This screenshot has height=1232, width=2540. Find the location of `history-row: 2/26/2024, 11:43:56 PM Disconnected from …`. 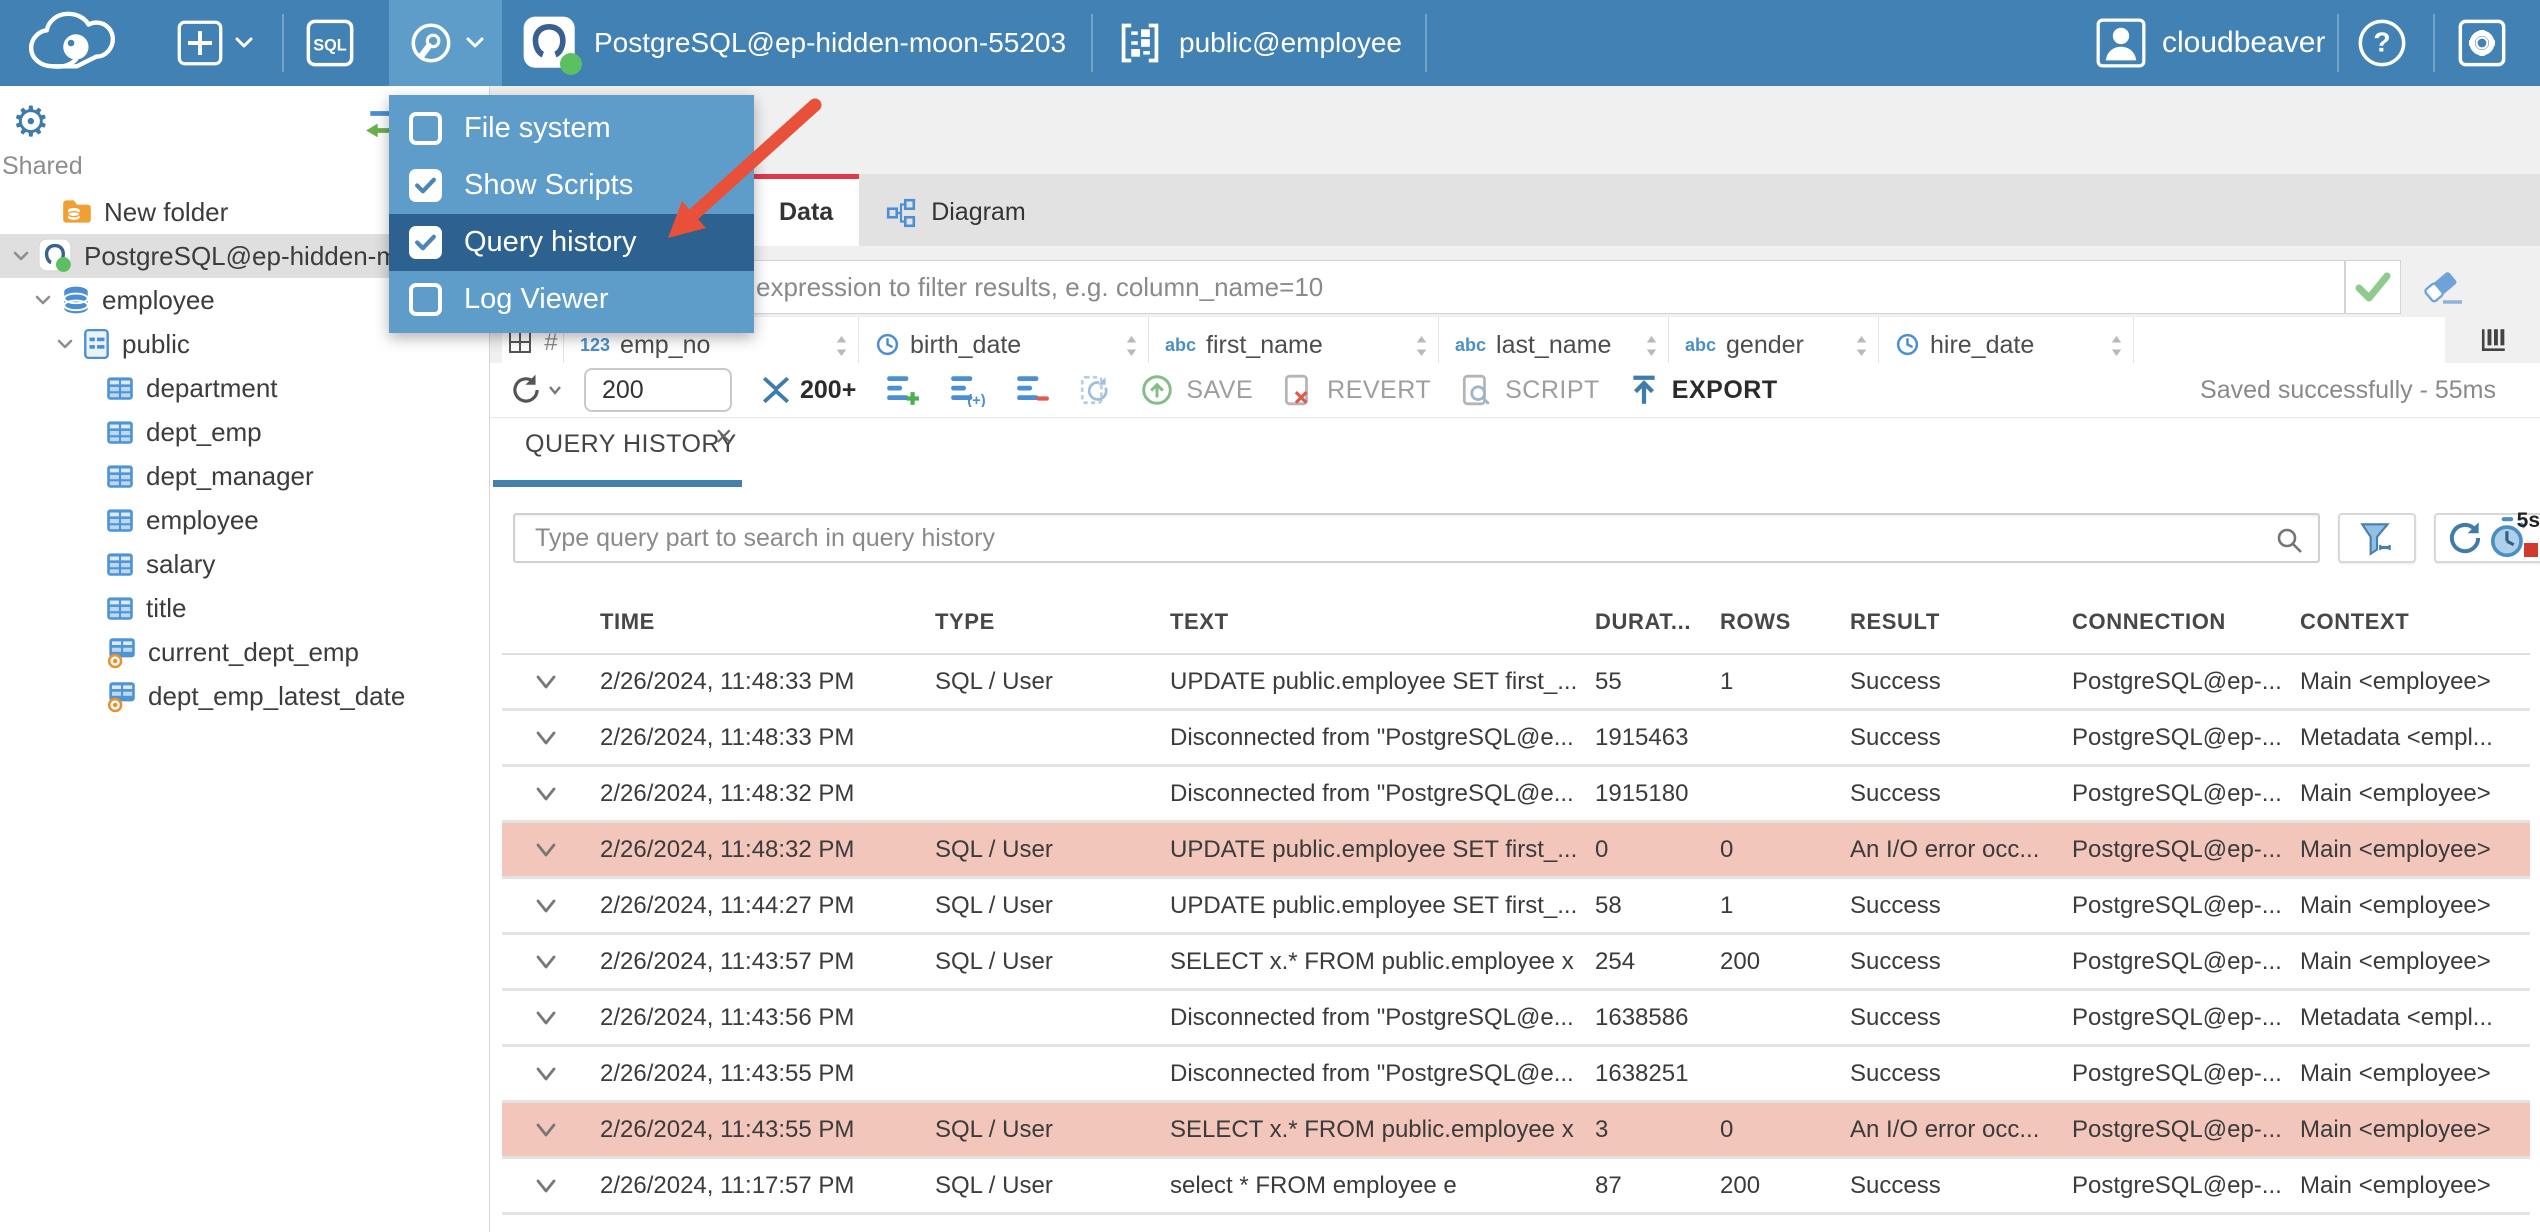

history-row: 2/26/2024, 11:43:56 PM Disconnected from … is located at coordinates (1516, 1019).